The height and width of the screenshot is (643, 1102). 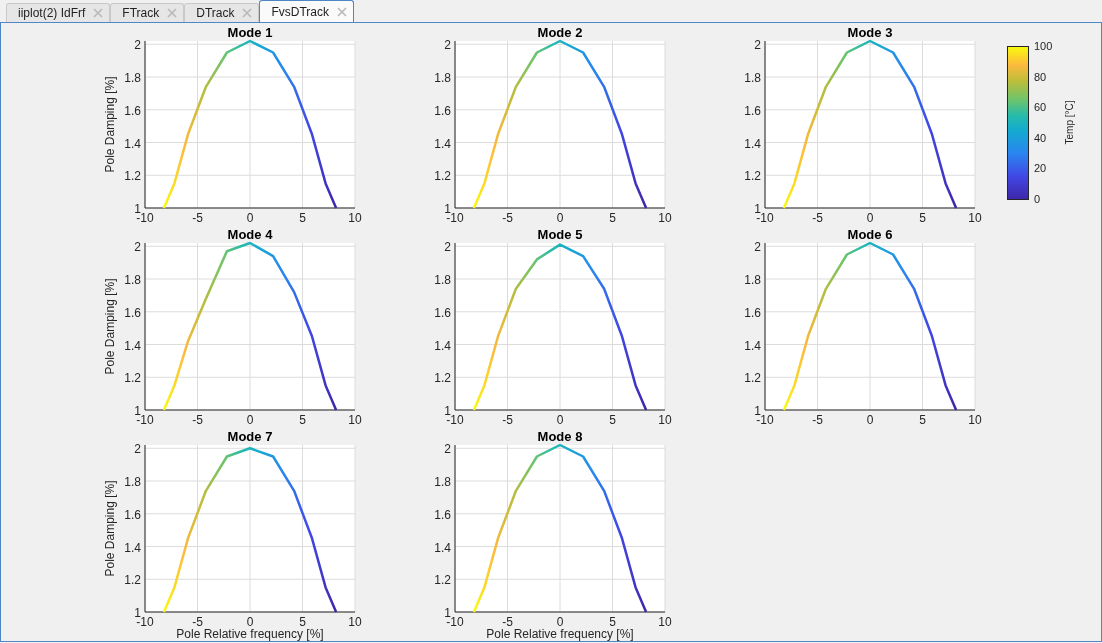 What do you see at coordinates (1040, 168) in the screenshot?
I see `tick-label: 20` at bounding box center [1040, 168].